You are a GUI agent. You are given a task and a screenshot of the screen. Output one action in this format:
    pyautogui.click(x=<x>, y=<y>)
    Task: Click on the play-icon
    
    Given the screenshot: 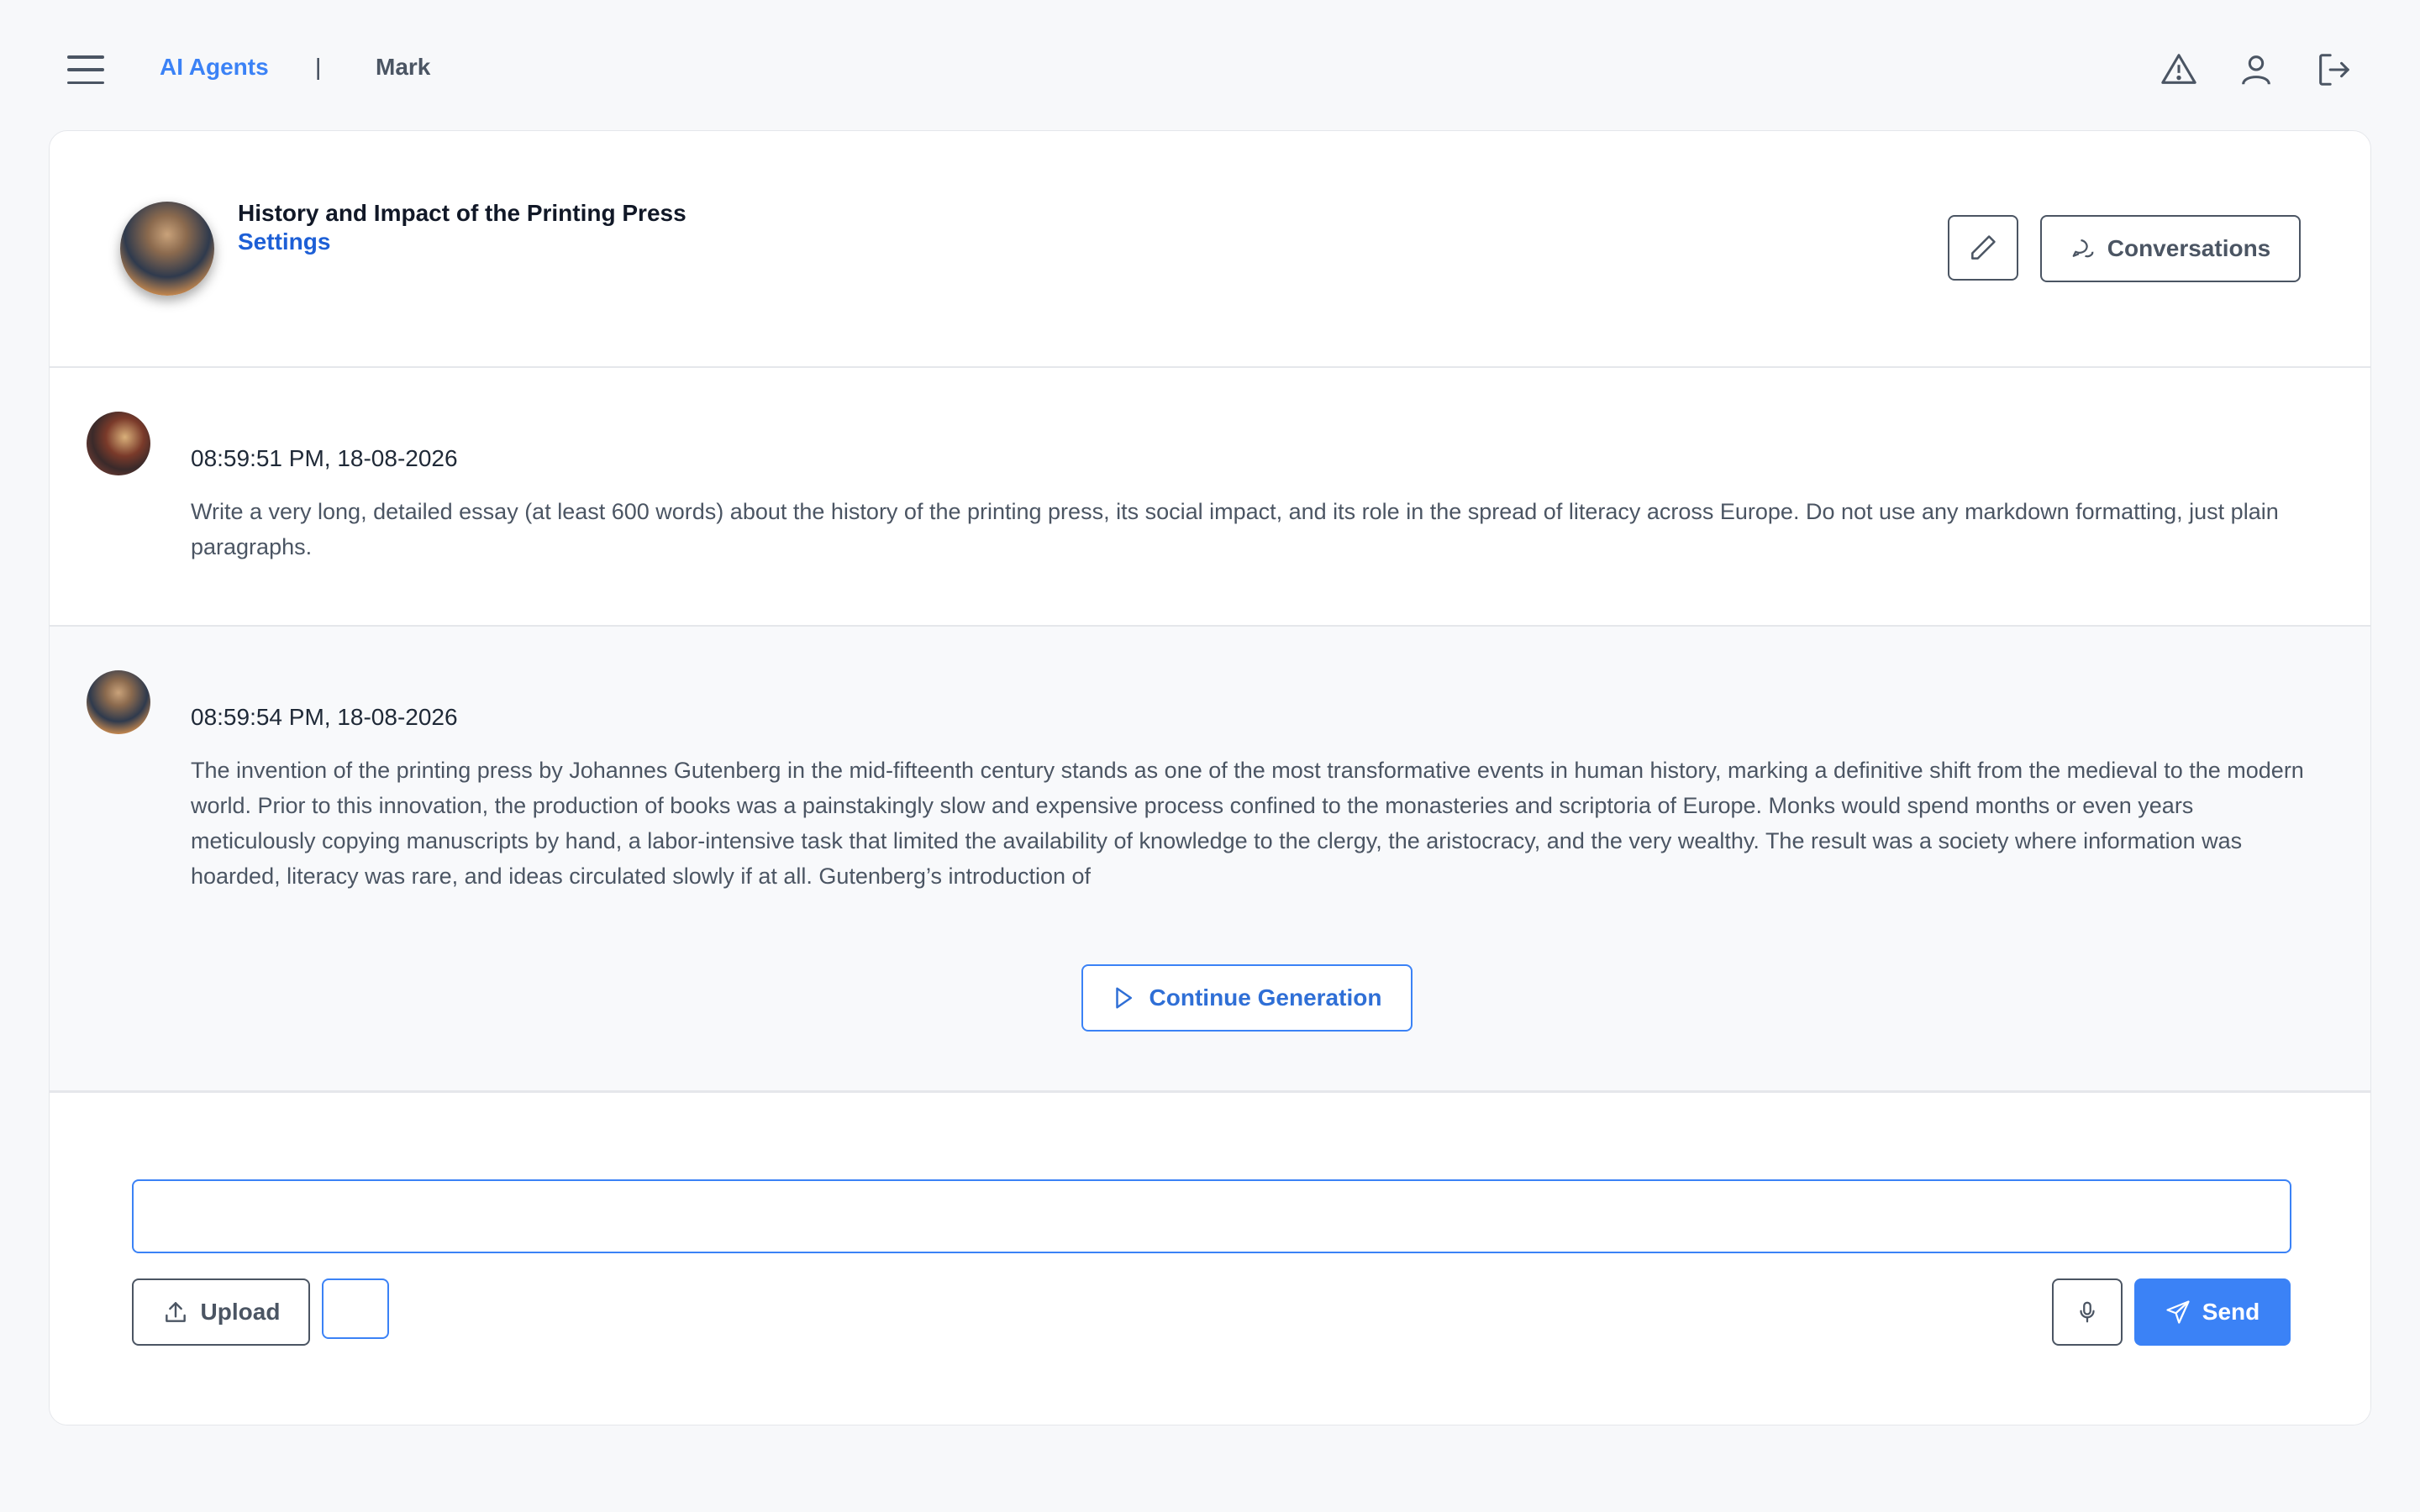 What is the action you would take?
    pyautogui.click(x=1123, y=998)
    